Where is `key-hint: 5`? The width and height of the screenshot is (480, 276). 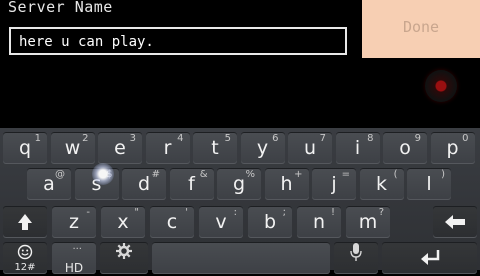 key-hint: 5 is located at coordinates (227, 138).